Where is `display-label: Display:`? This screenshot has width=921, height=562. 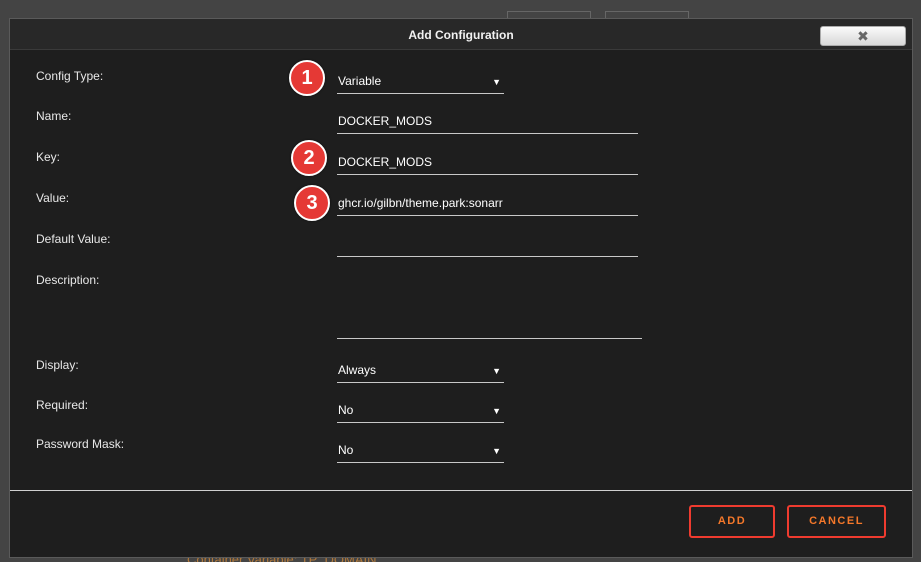
display-label: Display: is located at coordinates (57, 365).